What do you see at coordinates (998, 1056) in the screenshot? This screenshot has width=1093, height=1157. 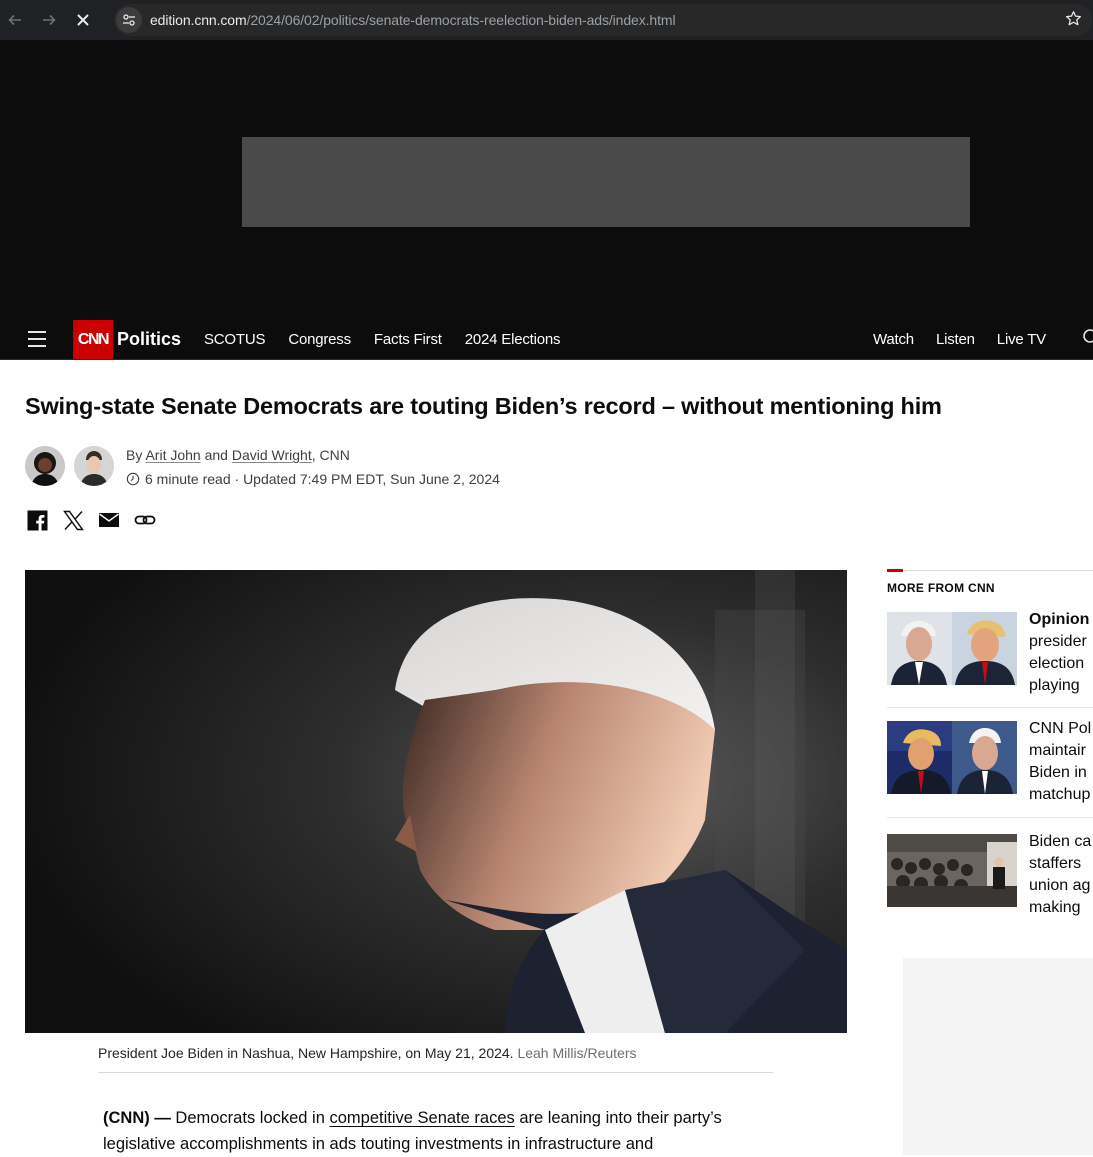 I see `sidebar-ad-placeholder` at bounding box center [998, 1056].